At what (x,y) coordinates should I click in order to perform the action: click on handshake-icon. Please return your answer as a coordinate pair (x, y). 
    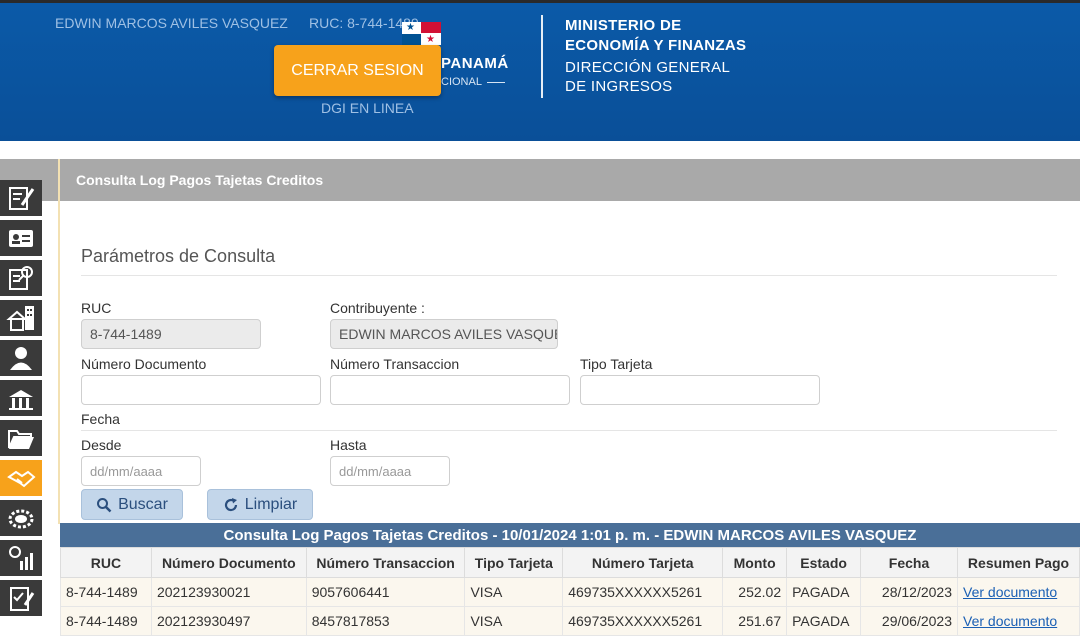
    Looking at the image, I should click on (21, 479).